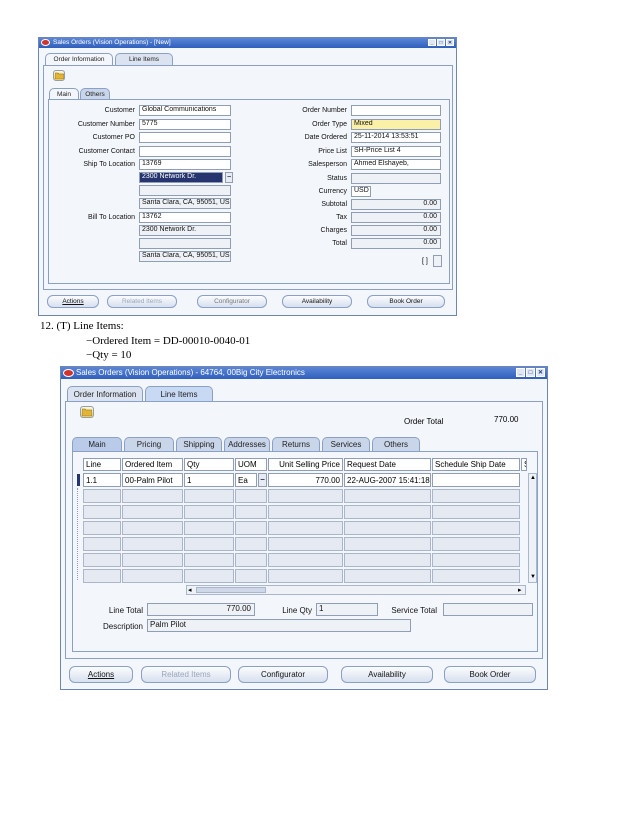 This screenshot has width=638, height=826. What do you see at coordinates (387, 674) in the screenshot?
I see `availability-button-2: Availability` at bounding box center [387, 674].